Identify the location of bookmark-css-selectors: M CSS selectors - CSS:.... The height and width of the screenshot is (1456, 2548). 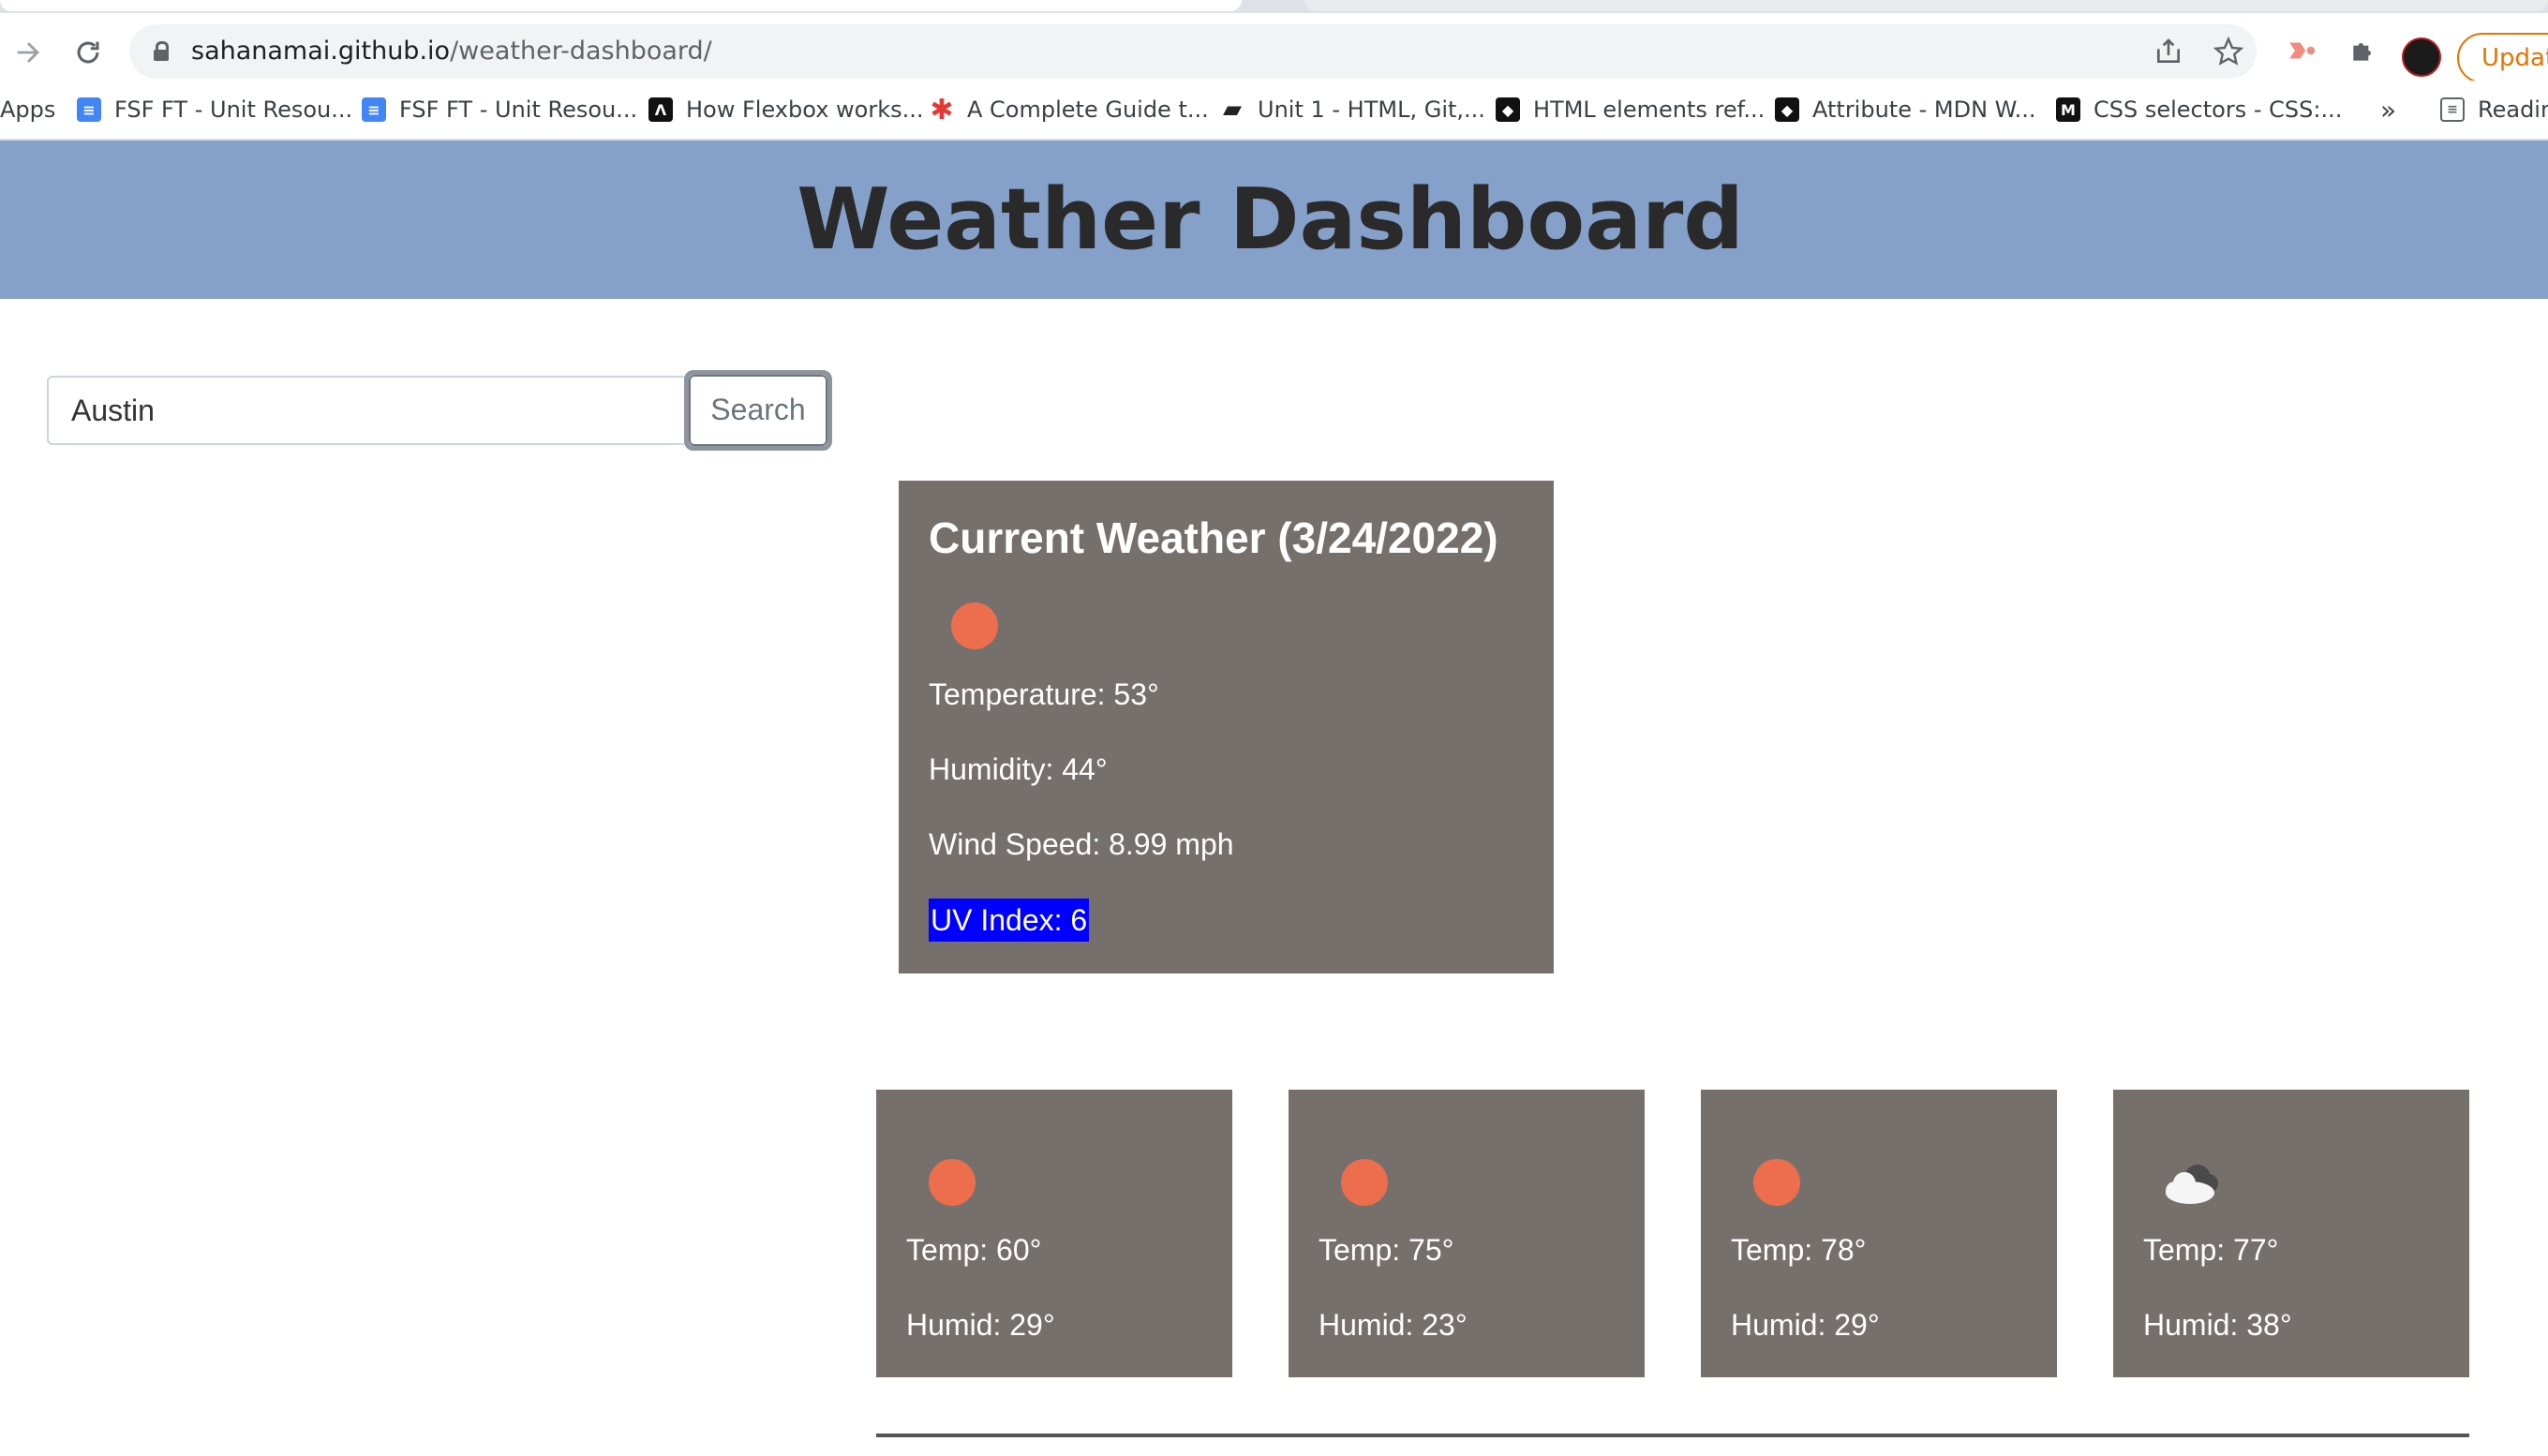
(2199, 110).